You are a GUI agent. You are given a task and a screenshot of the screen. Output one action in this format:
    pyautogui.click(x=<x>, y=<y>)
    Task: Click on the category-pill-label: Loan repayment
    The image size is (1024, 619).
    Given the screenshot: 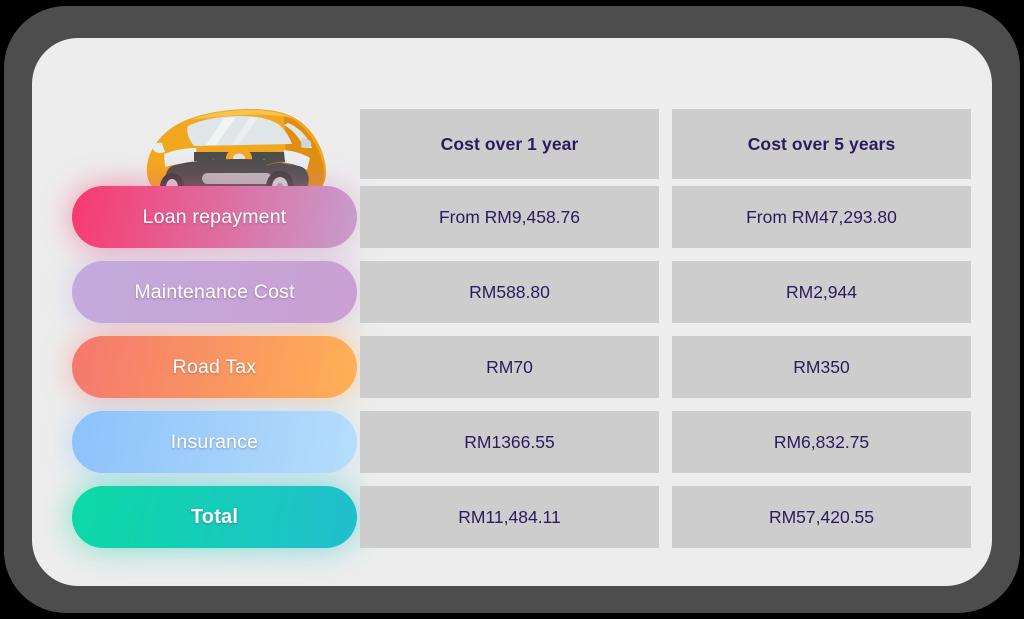 What is the action you would take?
    pyautogui.click(x=214, y=216)
    